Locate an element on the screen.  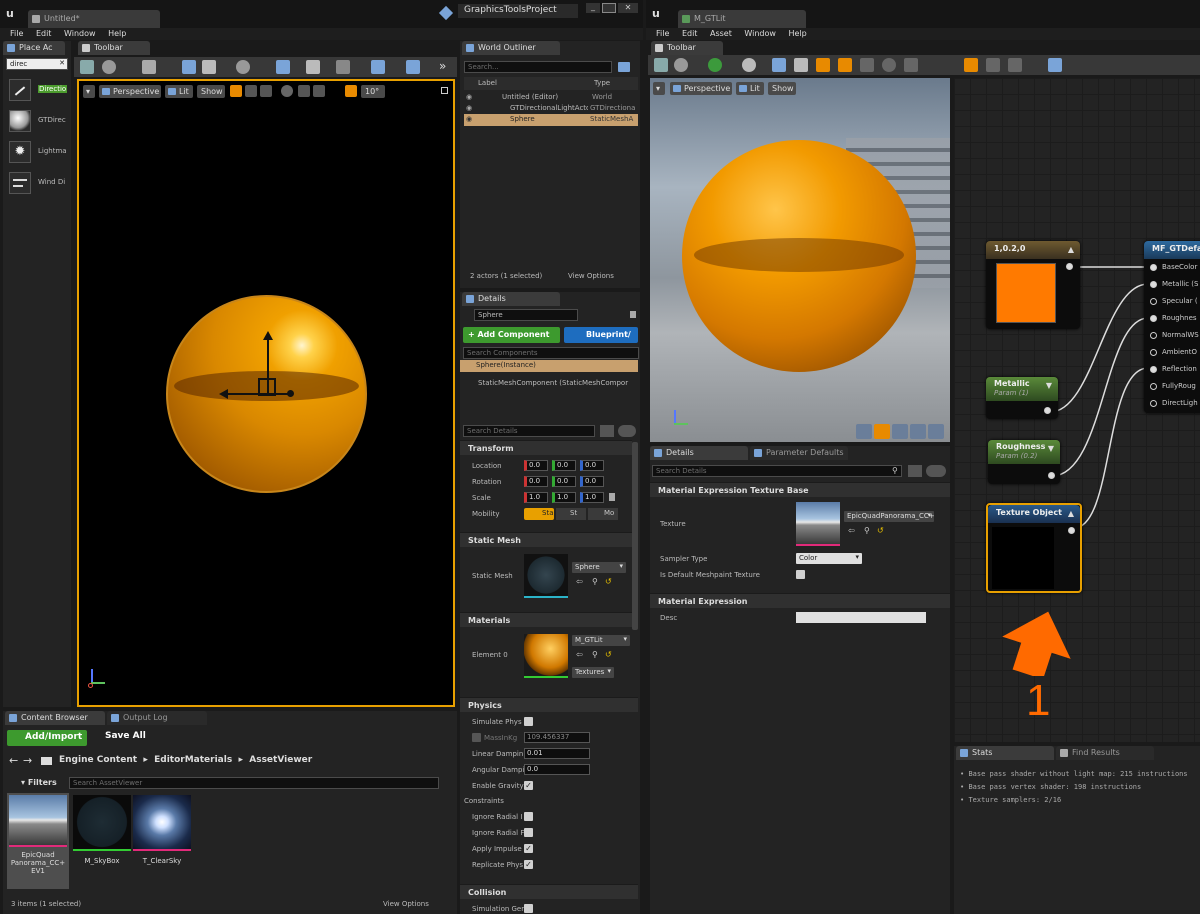
translate-mode-icon is located at coordinates (236, 91).